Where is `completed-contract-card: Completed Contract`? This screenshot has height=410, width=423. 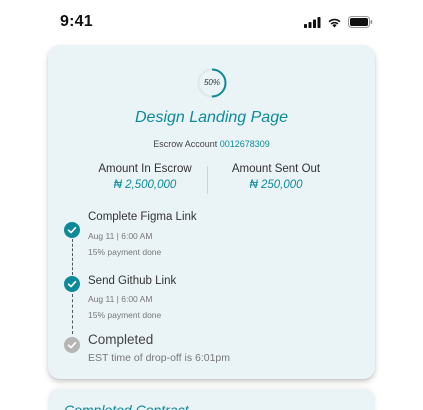
completed-contract-card: Completed Contract is located at coordinates (211, 399).